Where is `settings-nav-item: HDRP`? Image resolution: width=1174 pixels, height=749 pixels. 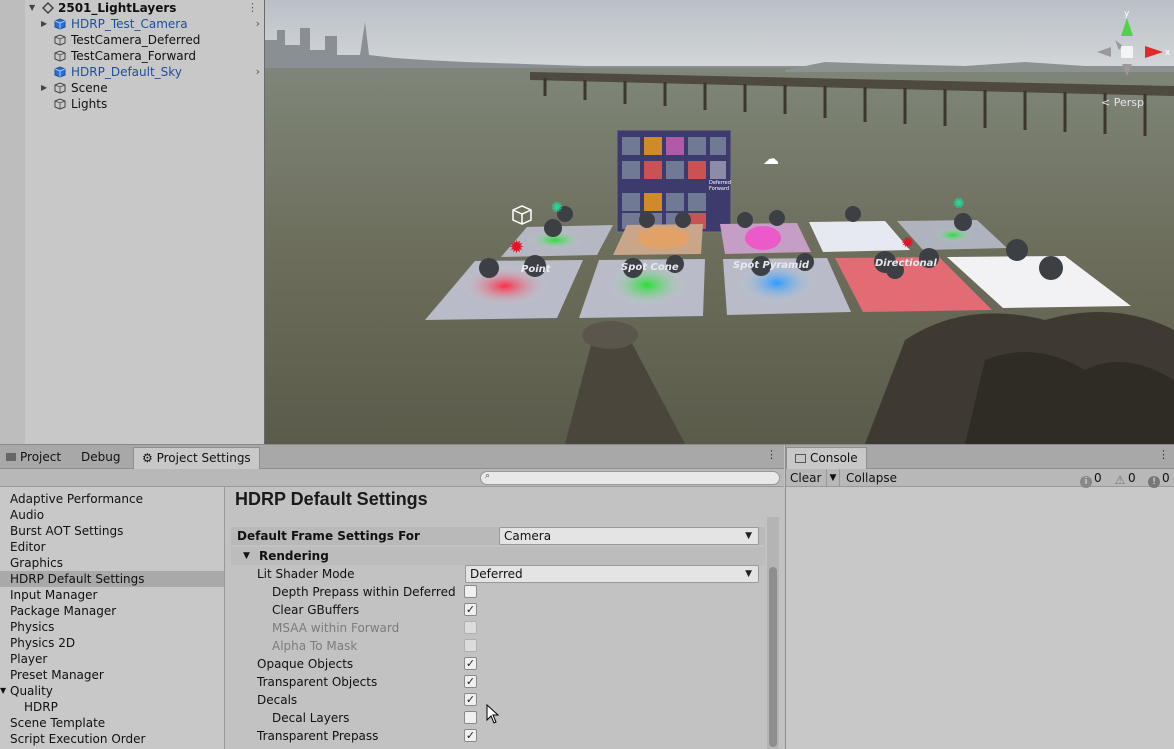
settings-nav-item: HDRP is located at coordinates (112, 707).